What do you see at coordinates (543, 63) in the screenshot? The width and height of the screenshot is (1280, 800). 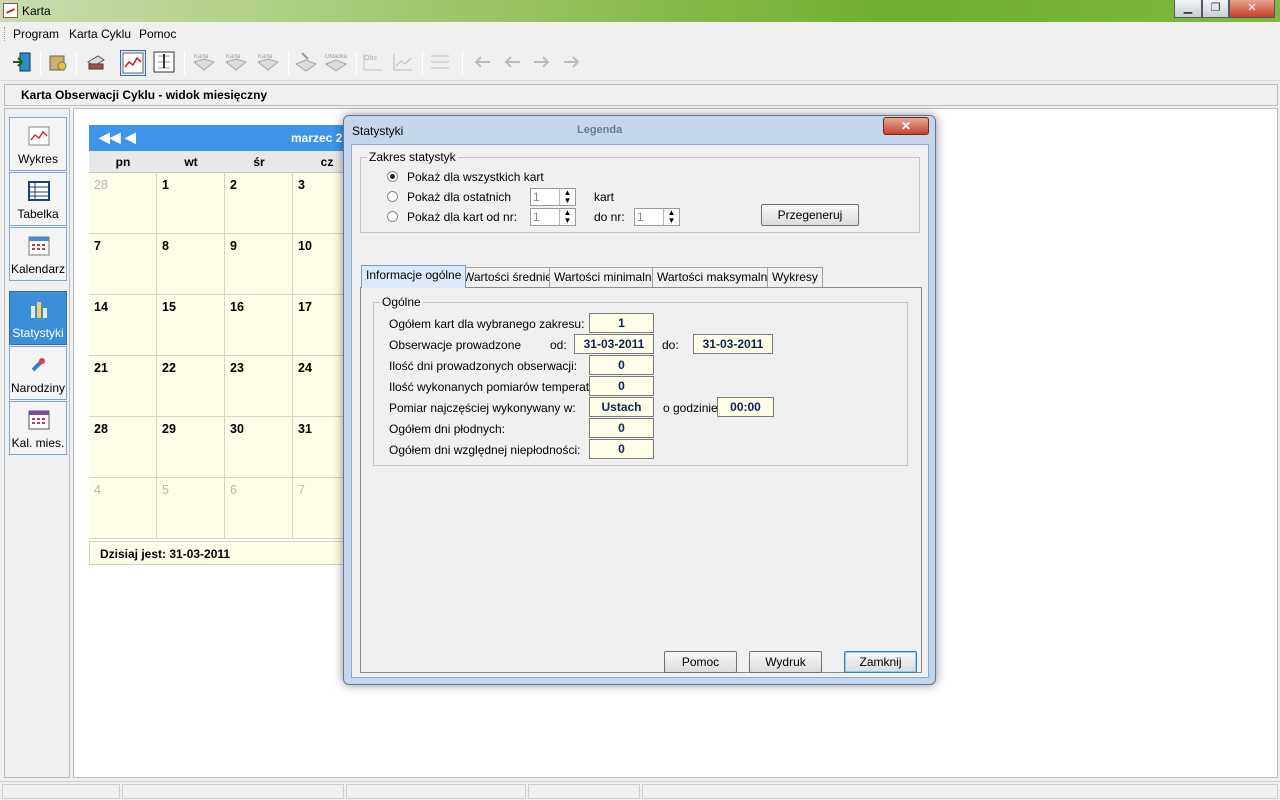 I see `next-card-button` at bounding box center [543, 63].